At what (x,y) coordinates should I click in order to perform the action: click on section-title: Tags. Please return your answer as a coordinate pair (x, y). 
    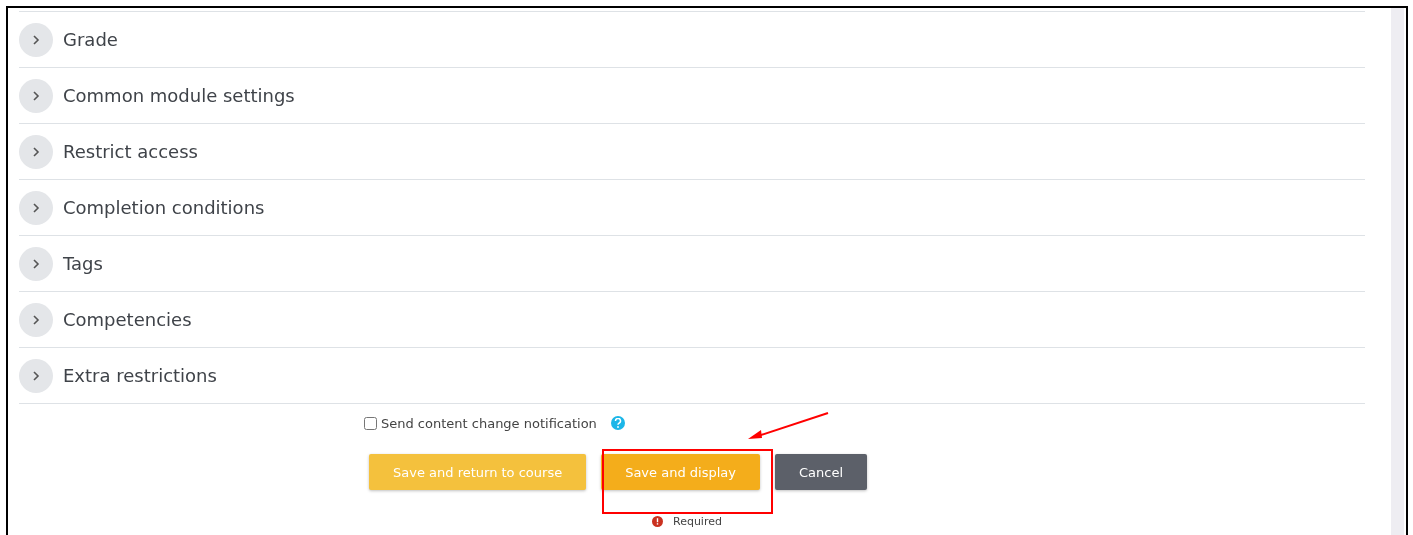
    Looking at the image, I should click on (83, 263).